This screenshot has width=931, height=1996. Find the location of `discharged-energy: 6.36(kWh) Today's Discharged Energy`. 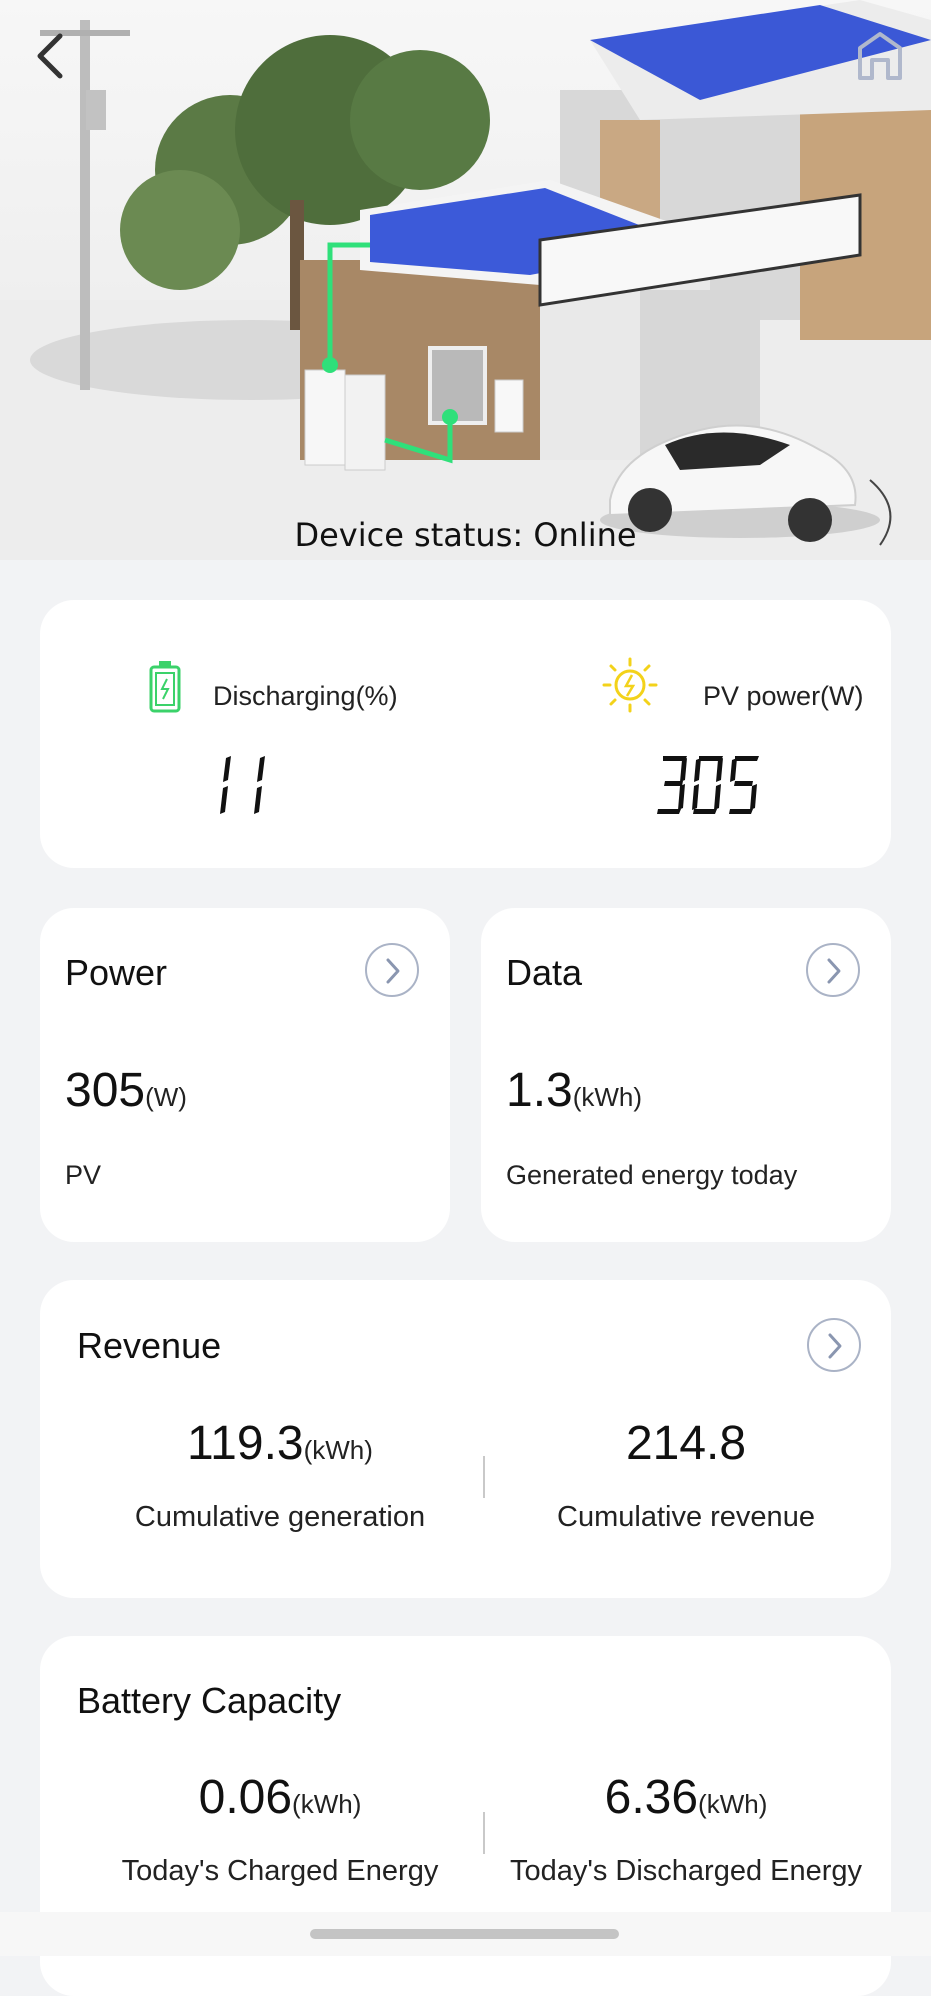

discharged-energy: 6.36(kWh) Today's Discharged Energy is located at coordinates (686, 1829).